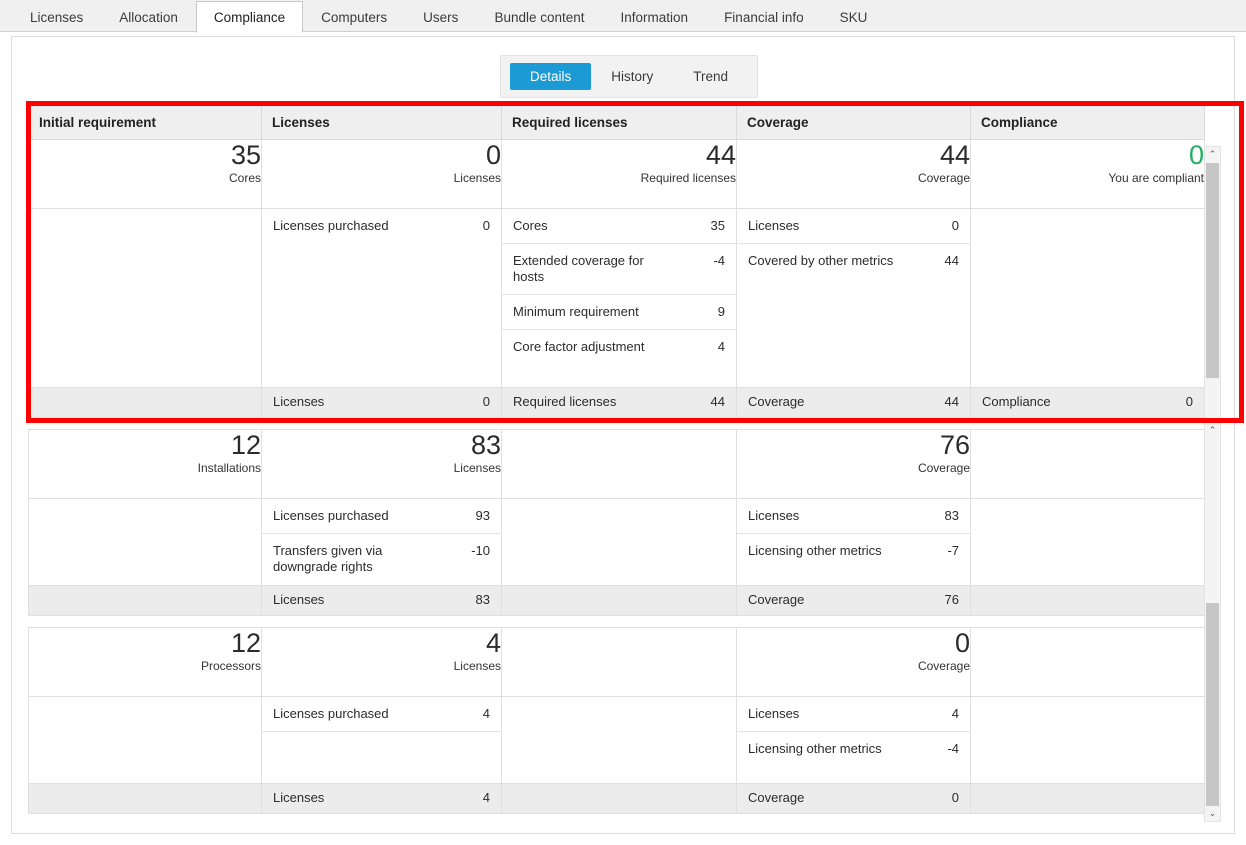 The width and height of the screenshot is (1246, 845). What do you see at coordinates (1212, 813) in the screenshot?
I see `scroll-down-arrow-icon: ⌄` at bounding box center [1212, 813].